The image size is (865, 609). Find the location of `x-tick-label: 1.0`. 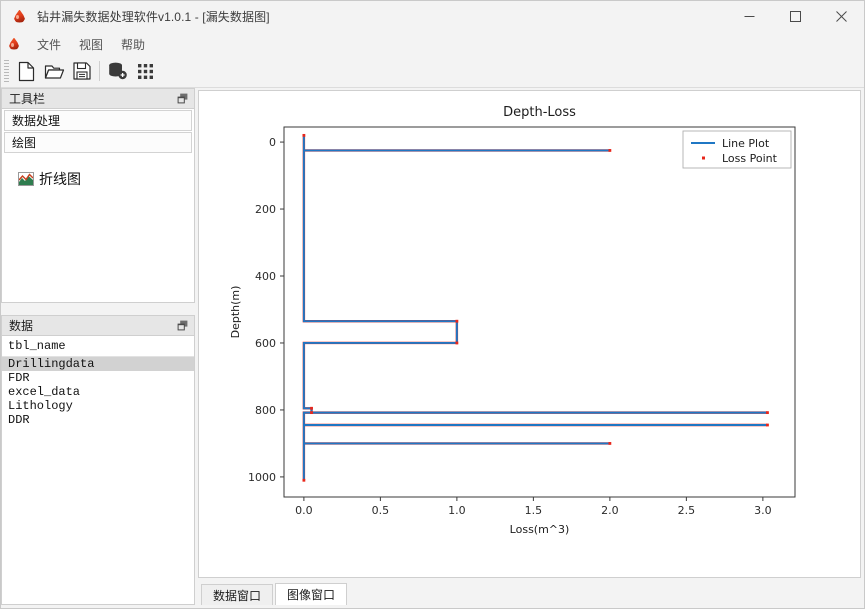

x-tick-label: 1.0 is located at coordinates (457, 510).